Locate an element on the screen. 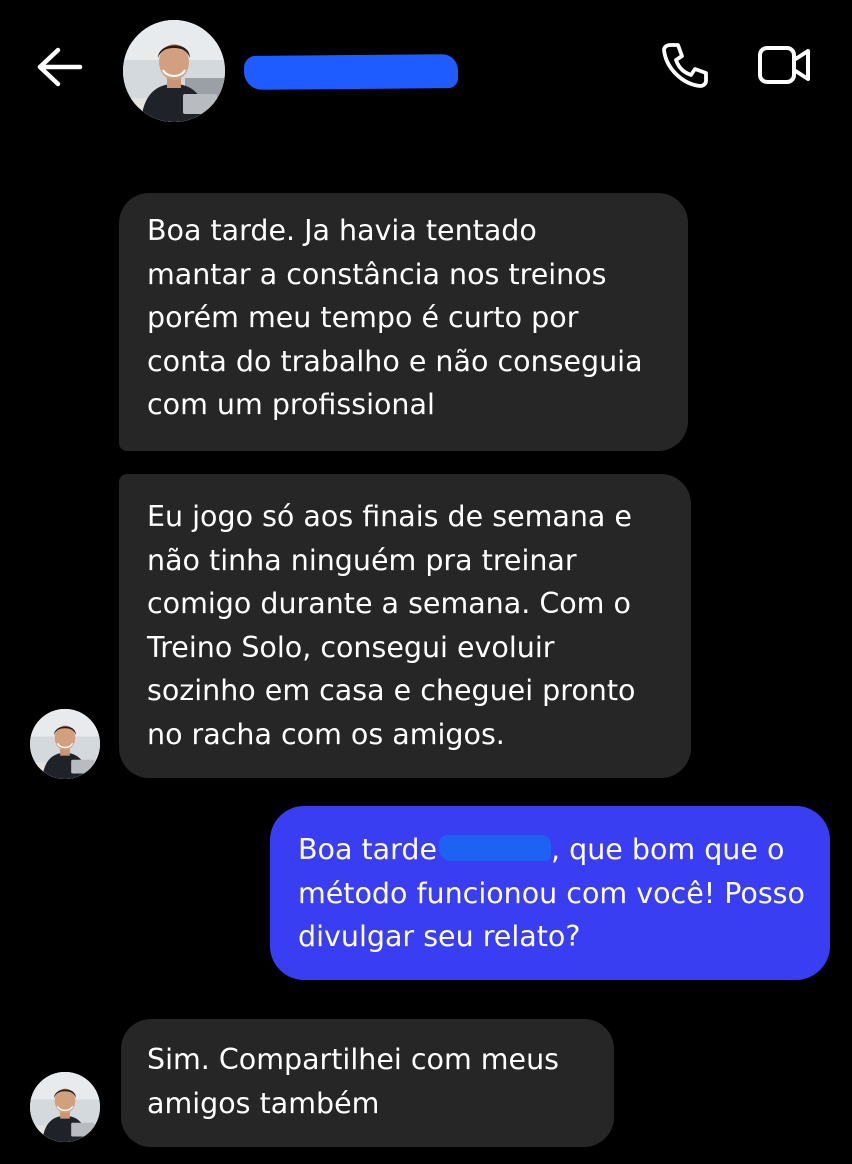 This screenshot has width=852, height=1164. message-line: no racha com os amigos. is located at coordinates (326, 734).